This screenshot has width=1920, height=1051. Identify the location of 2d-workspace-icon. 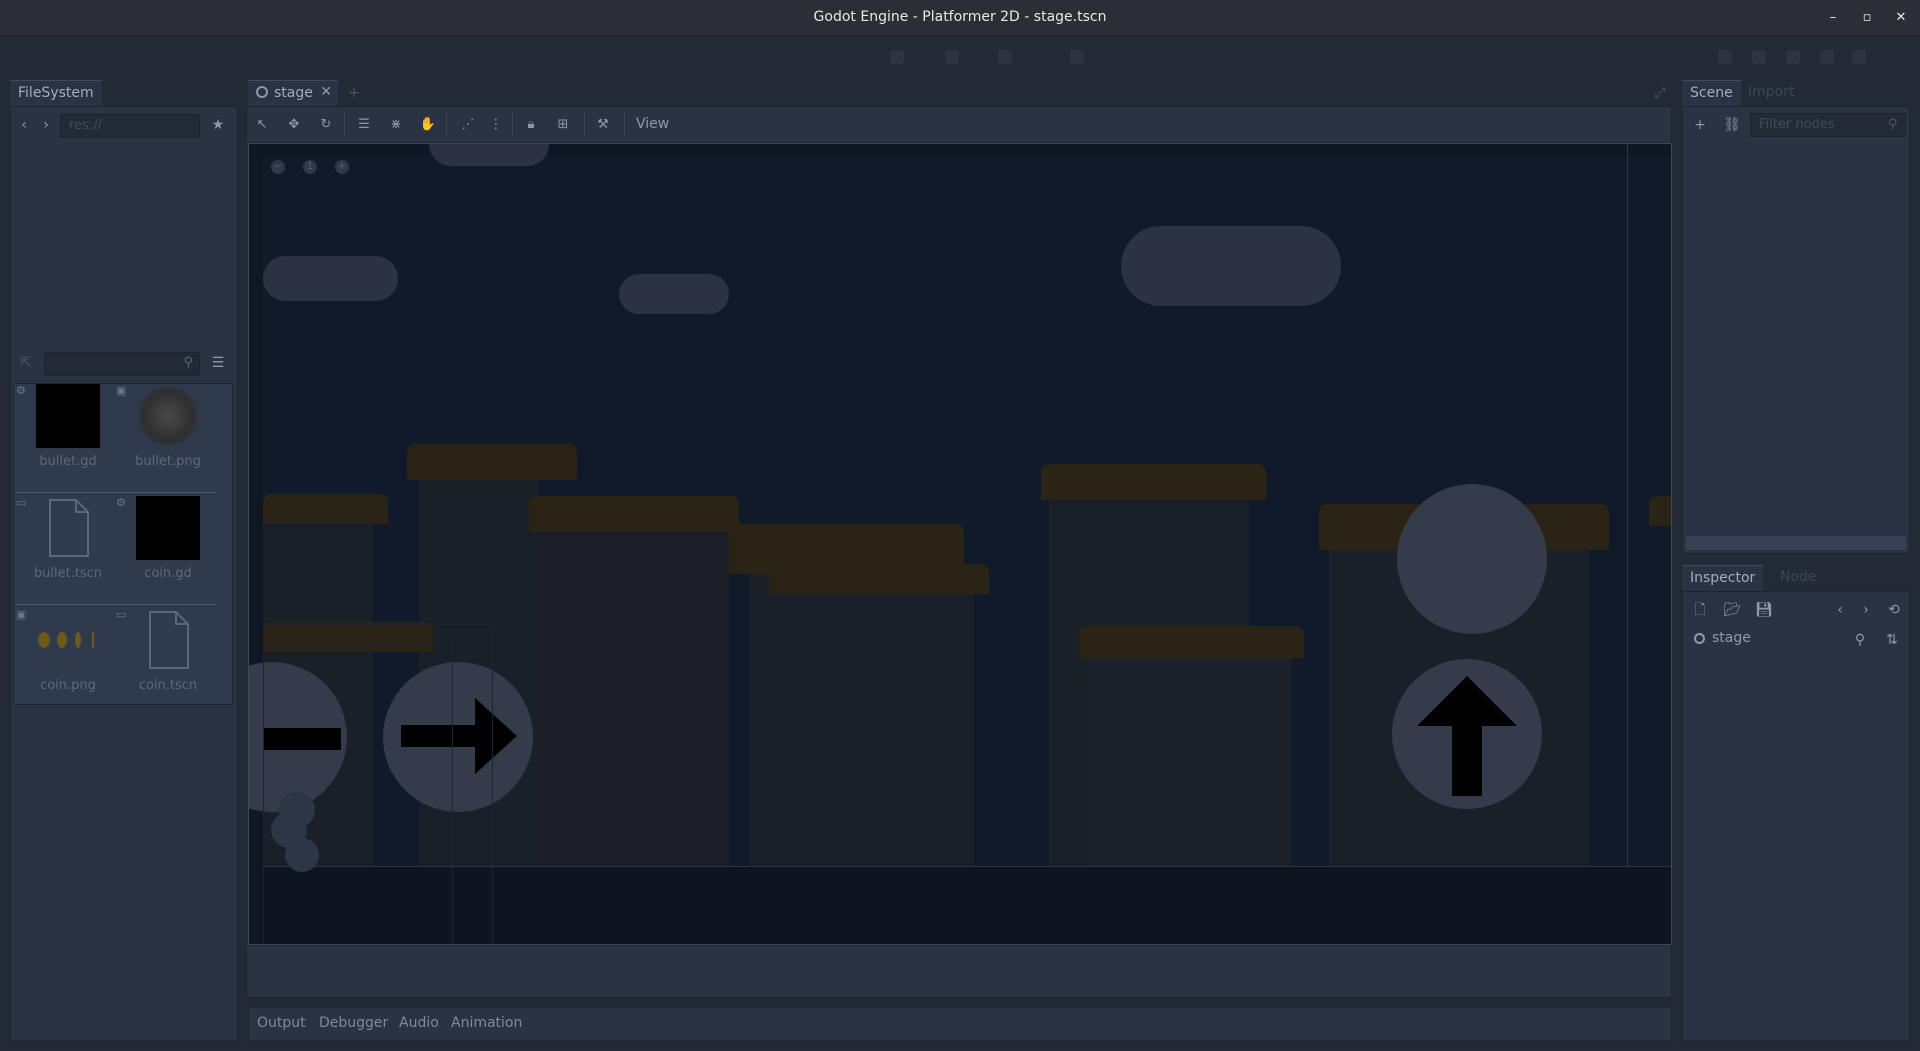
(897, 57).